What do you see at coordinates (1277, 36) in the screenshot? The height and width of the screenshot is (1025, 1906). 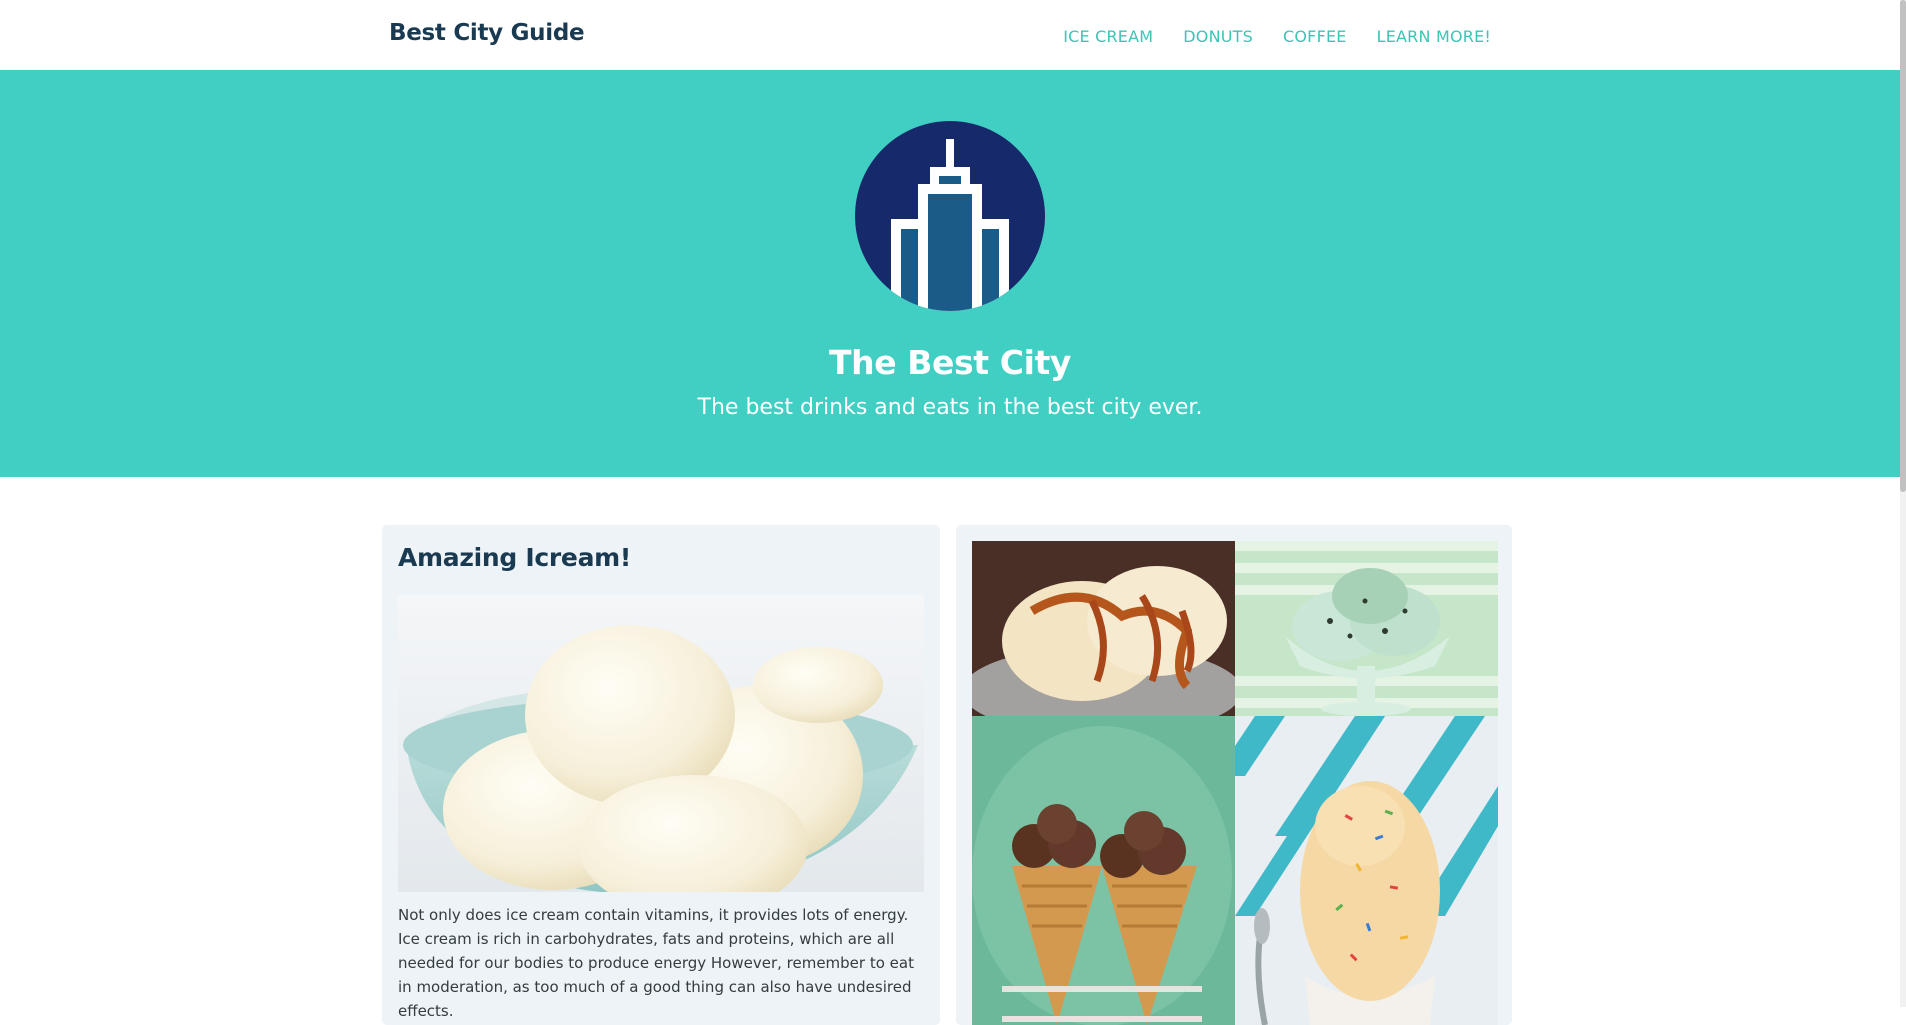 I see `nav-links: ICE CREAM DONUTS COFFEE LEARN MORE!` at bounding box center [1277, 36].